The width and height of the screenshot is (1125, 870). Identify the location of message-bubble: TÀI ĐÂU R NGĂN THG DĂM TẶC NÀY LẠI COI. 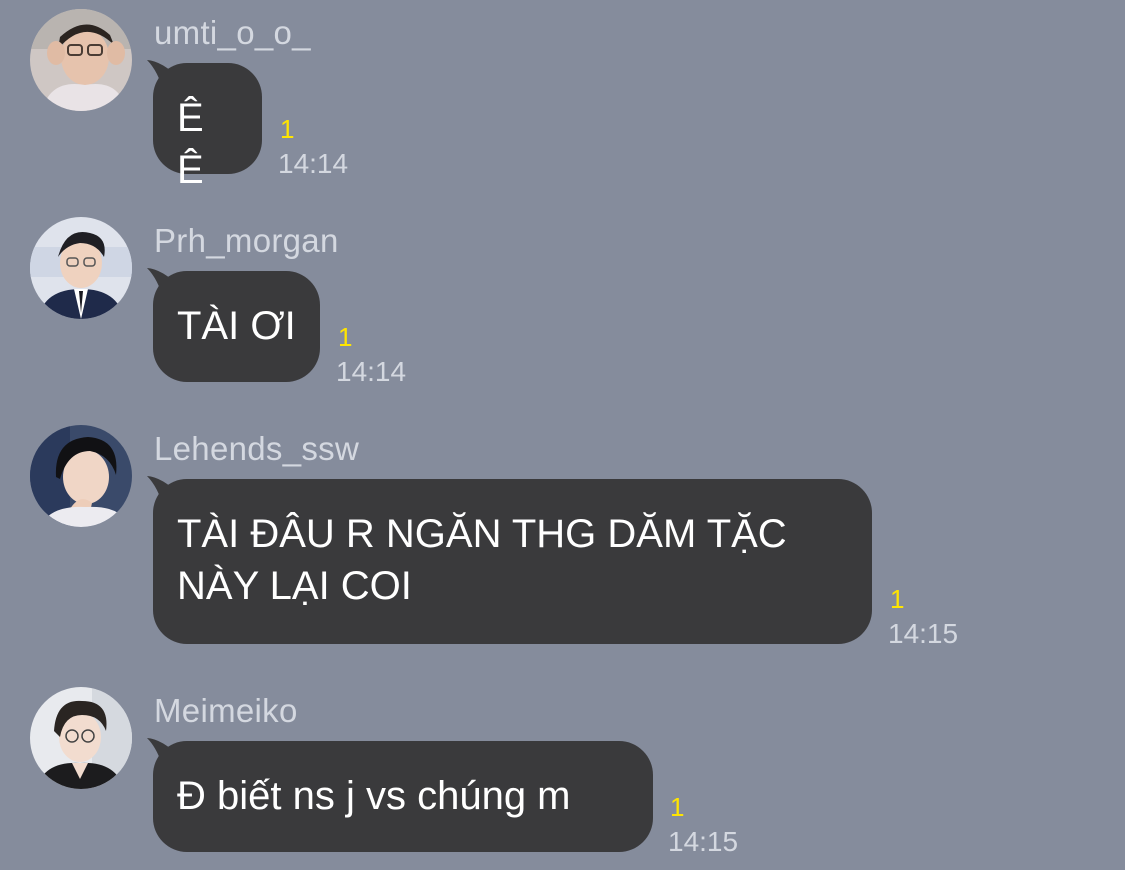
(509, 560).